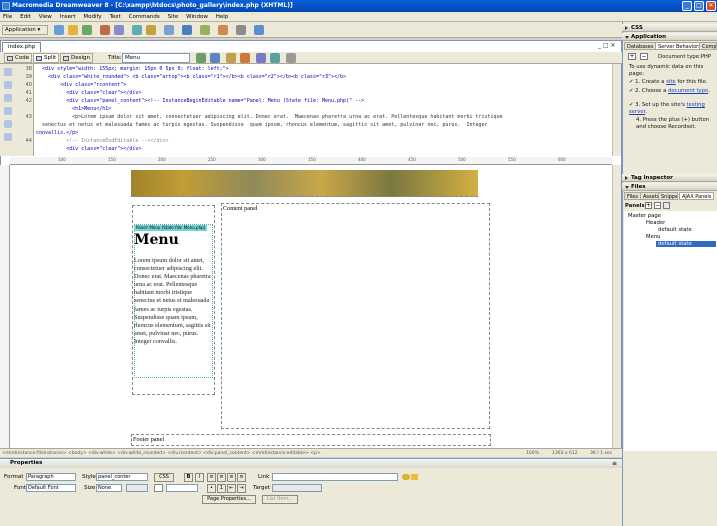  What do you see at coordinates (46, 58) in the screenshot?
I see `split-view-button: Split` at bounding box center [46, 58].